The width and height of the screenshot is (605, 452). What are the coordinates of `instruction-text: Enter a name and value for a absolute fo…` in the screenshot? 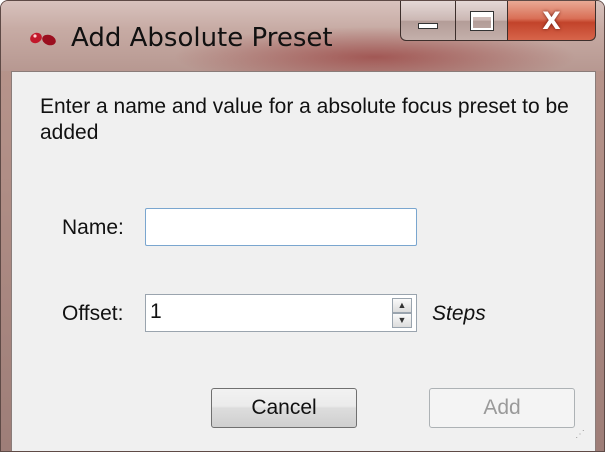 It's located at (304, 119).